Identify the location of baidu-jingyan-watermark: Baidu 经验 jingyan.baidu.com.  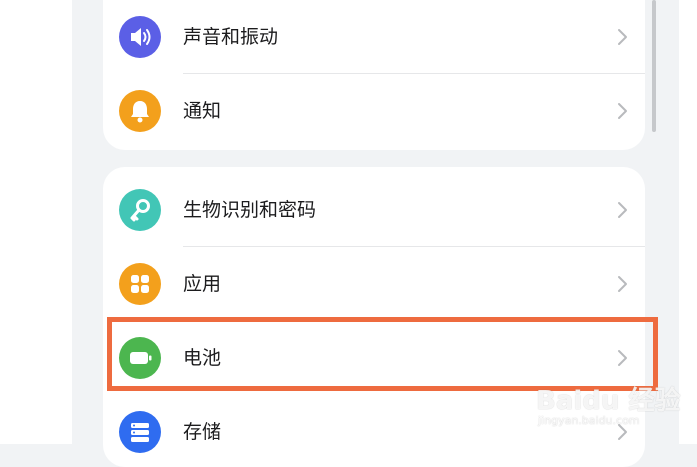
(611, 411).